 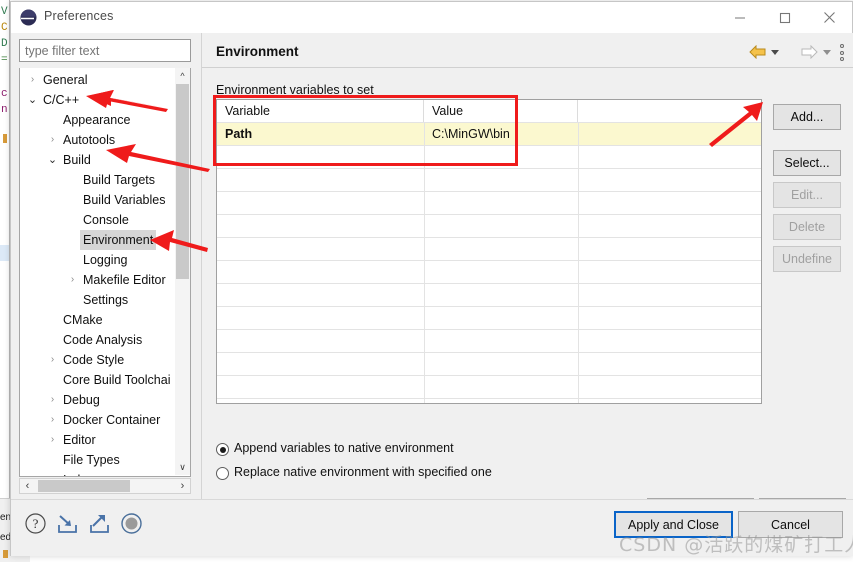 What do you see at coordinates (28, 17) in the screenshot?
I see `eclipse-icon` at bounding box center [28, 17].